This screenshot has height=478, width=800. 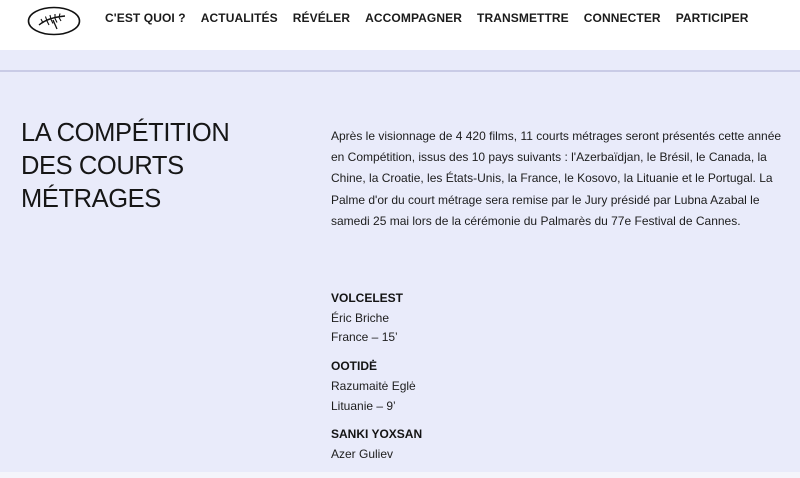 What do you see at coordinates (400, 71) in the screenshot?
I see `section-divider` at bounding box center [400, 71].